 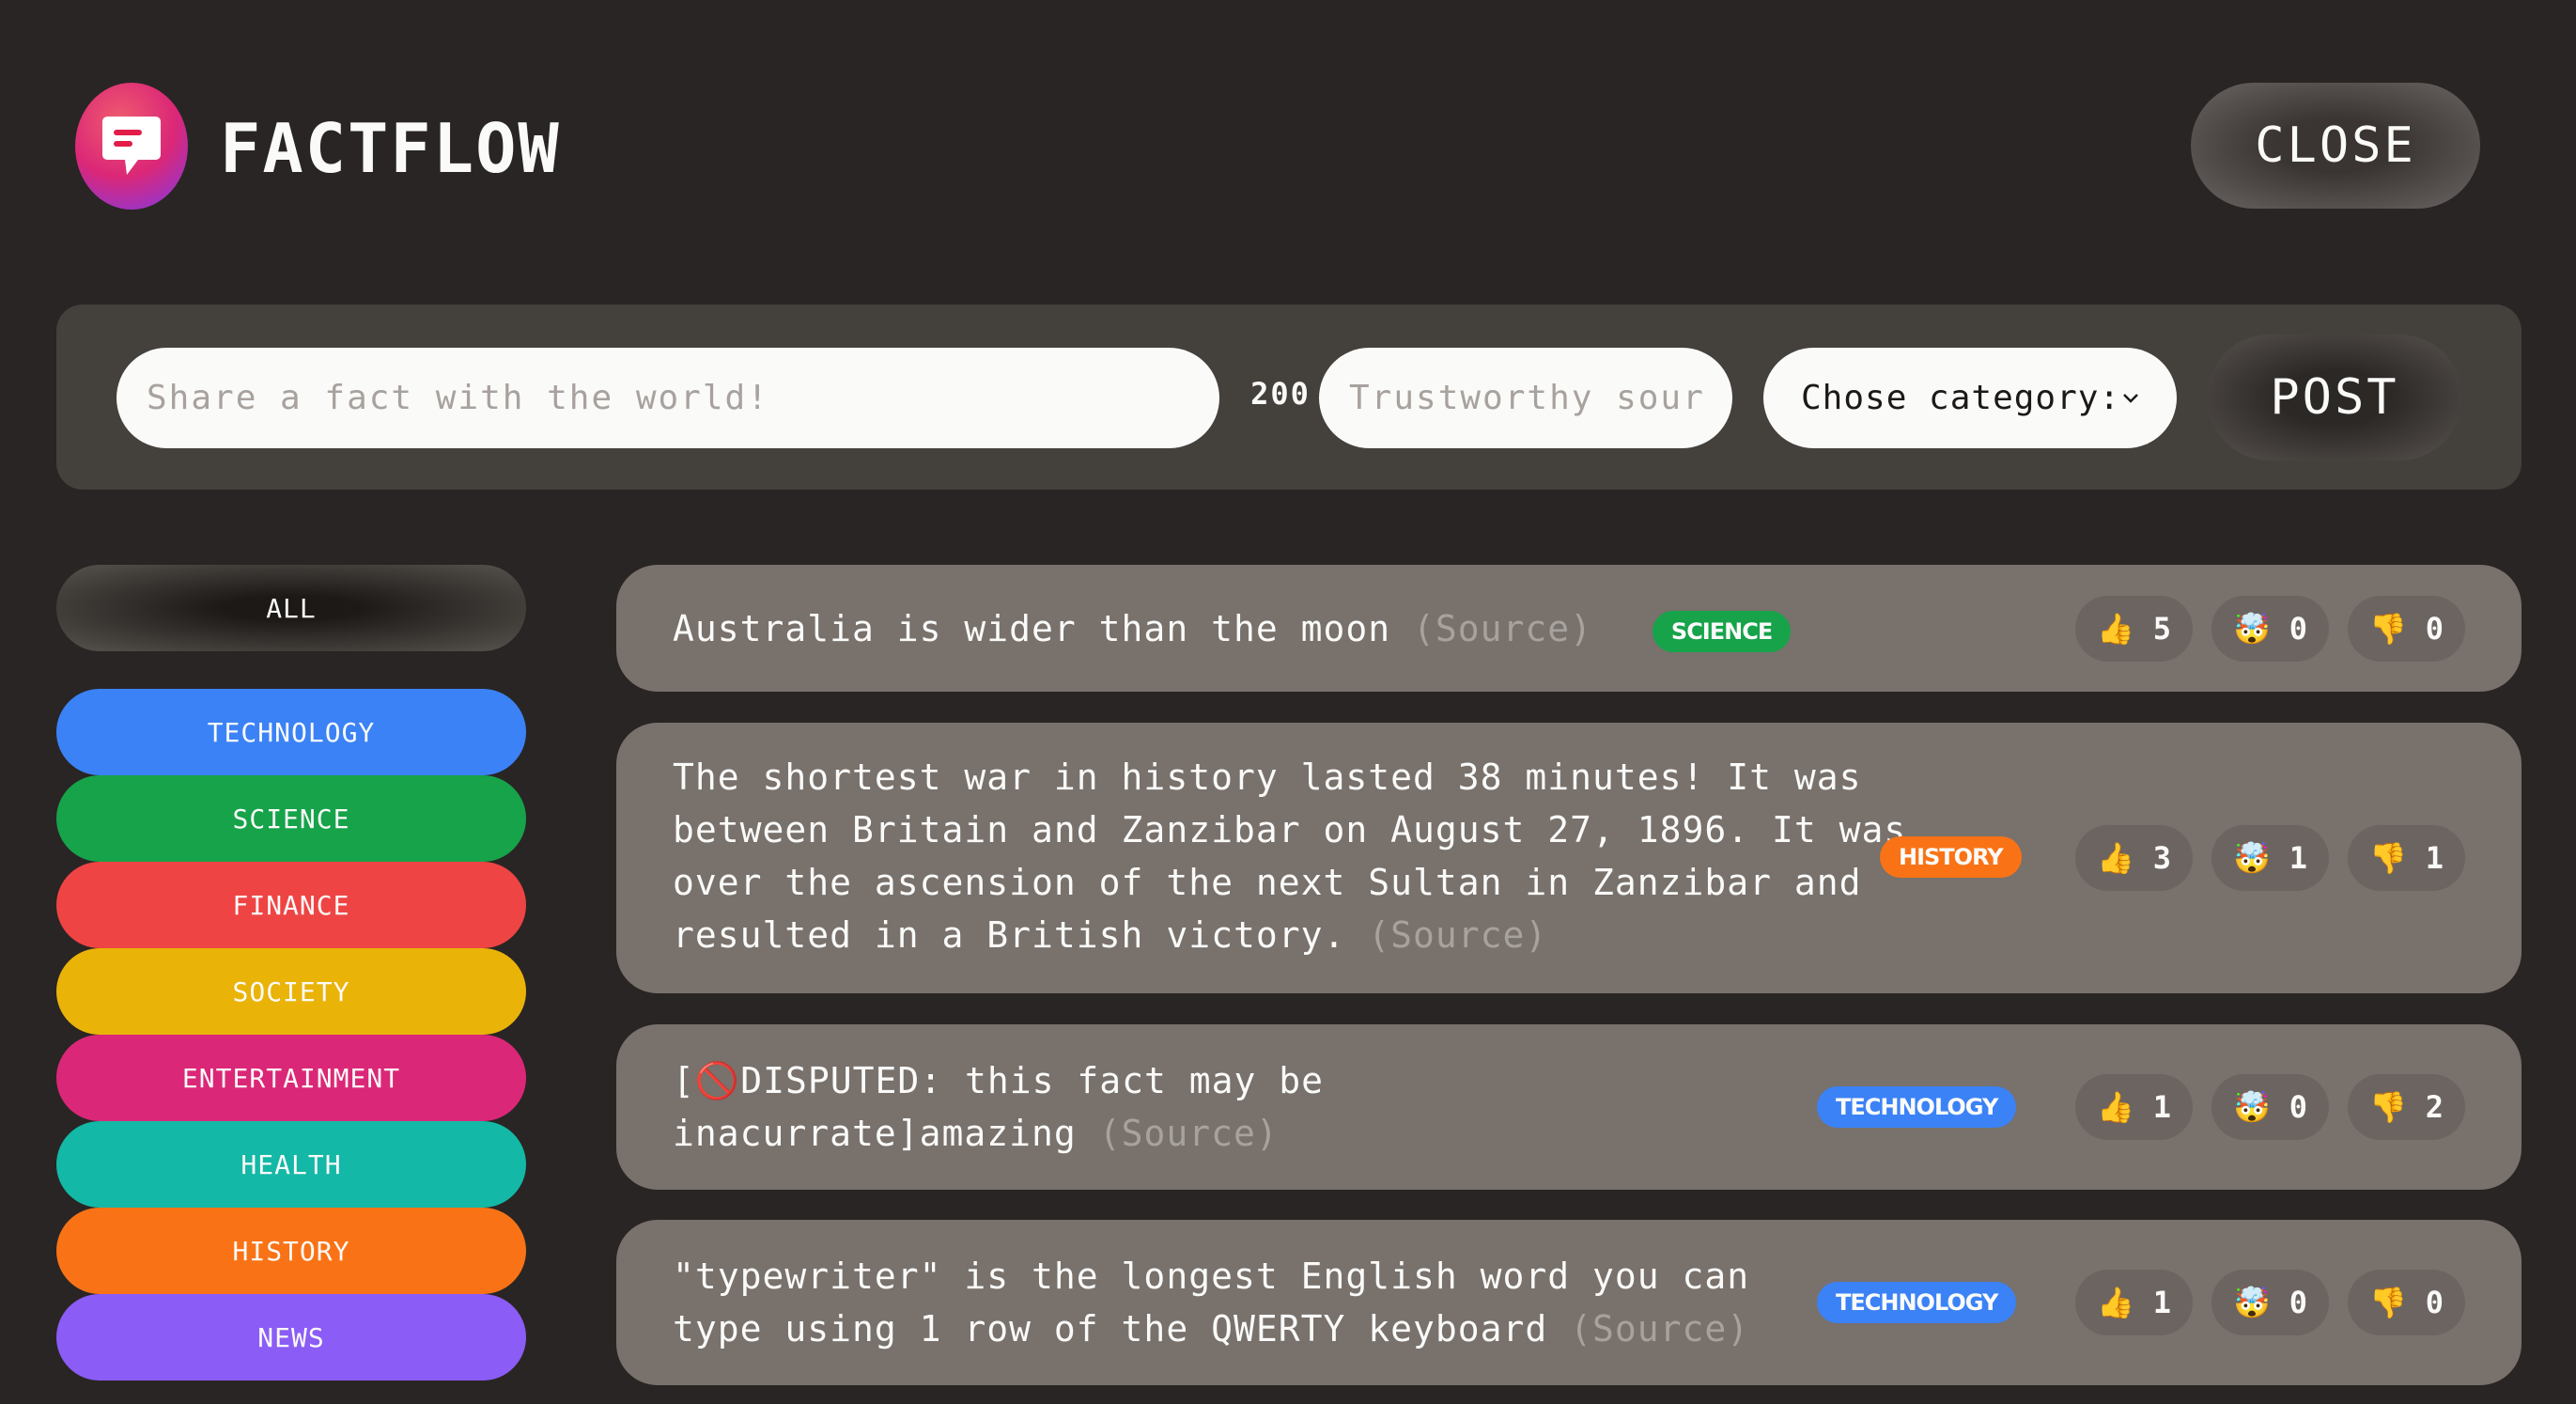 I want to click on vote-buttons: 👍 3 🤯 1 👎 1, so click(x=2270, y=858).